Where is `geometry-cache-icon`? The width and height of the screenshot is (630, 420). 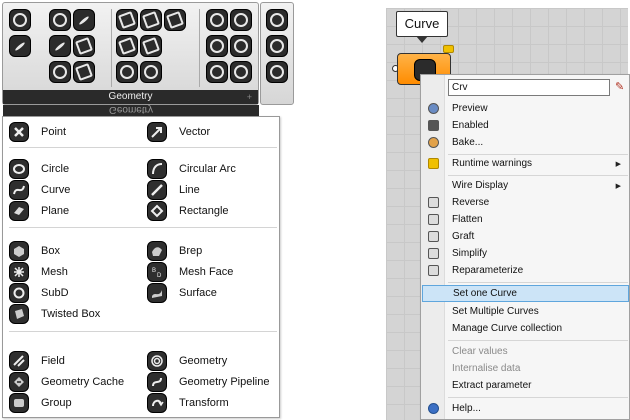
geometry-cache-icon is located at coordinates (241, 46).